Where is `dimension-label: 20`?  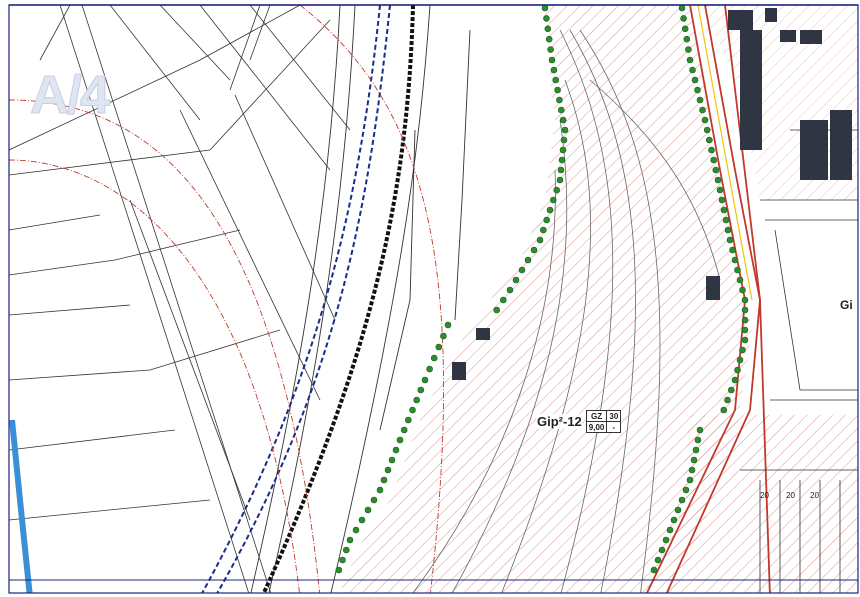 dimension-label: 20 is located at coordinates (814, 495).